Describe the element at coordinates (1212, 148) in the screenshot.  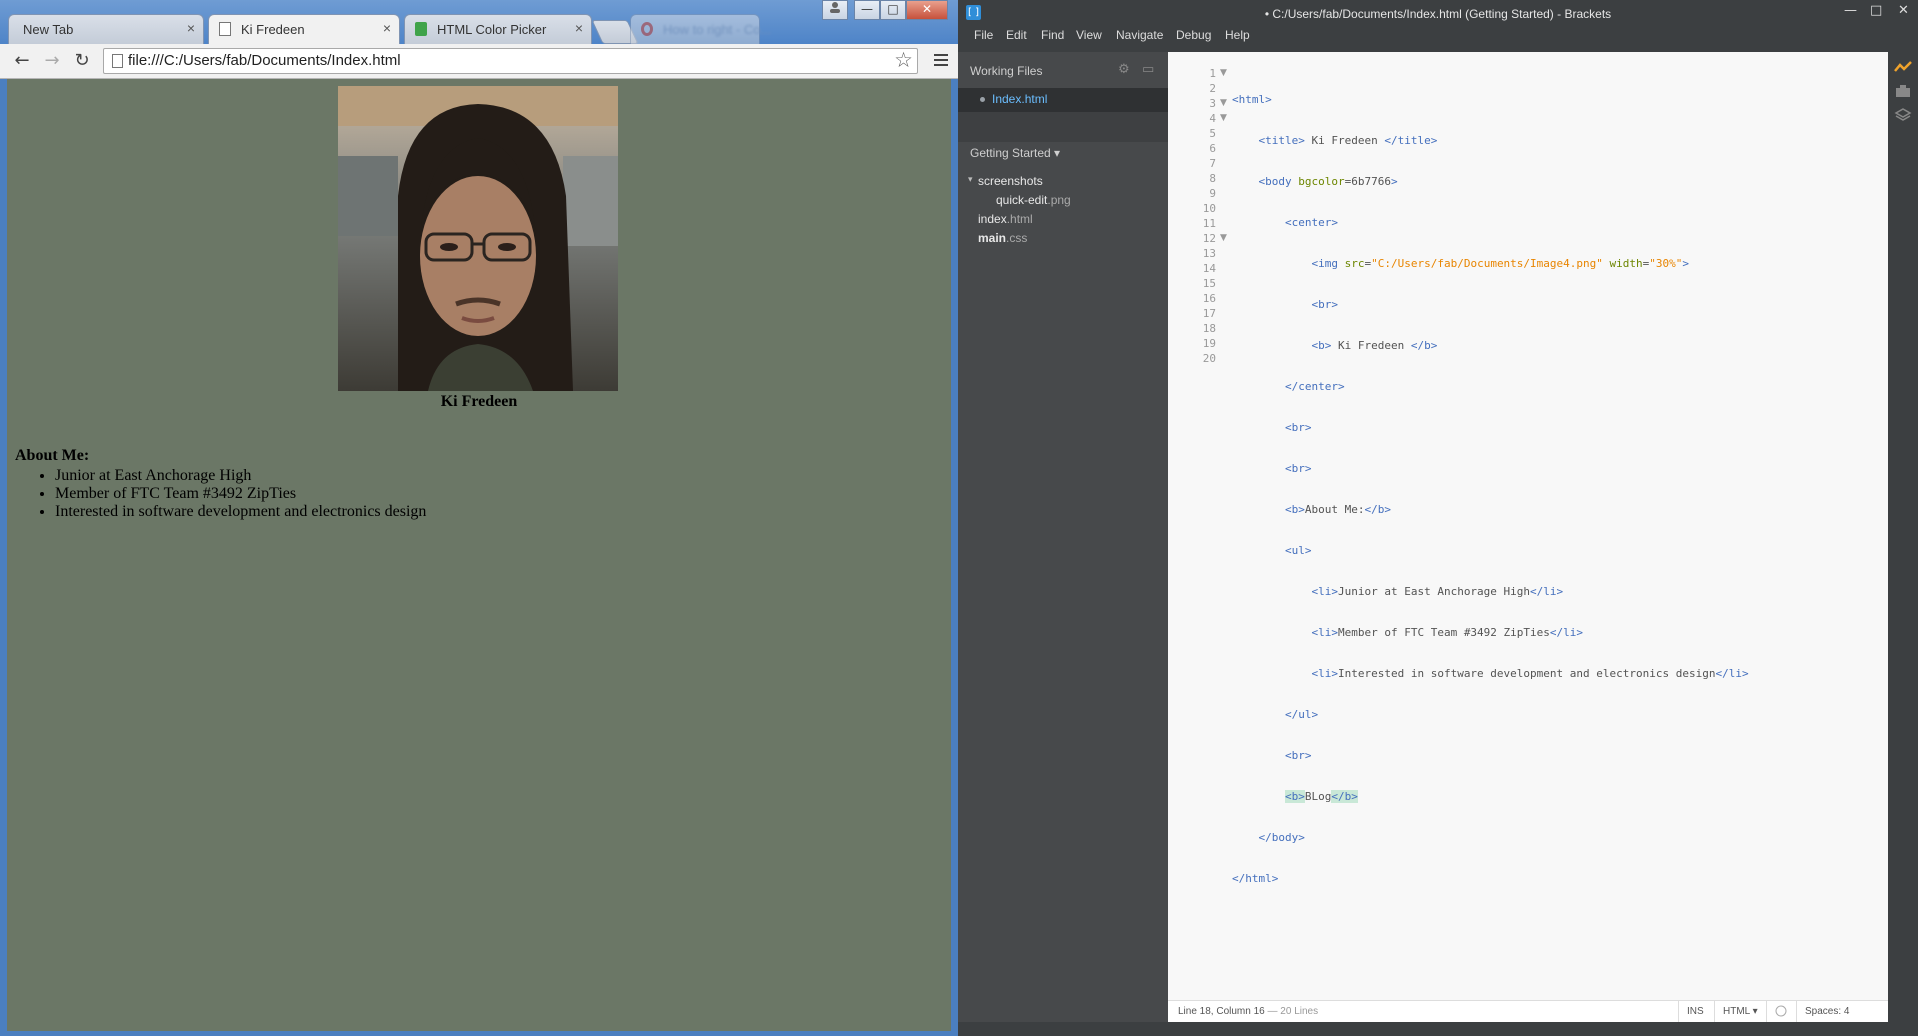
I see `line-number: 6` at that location.